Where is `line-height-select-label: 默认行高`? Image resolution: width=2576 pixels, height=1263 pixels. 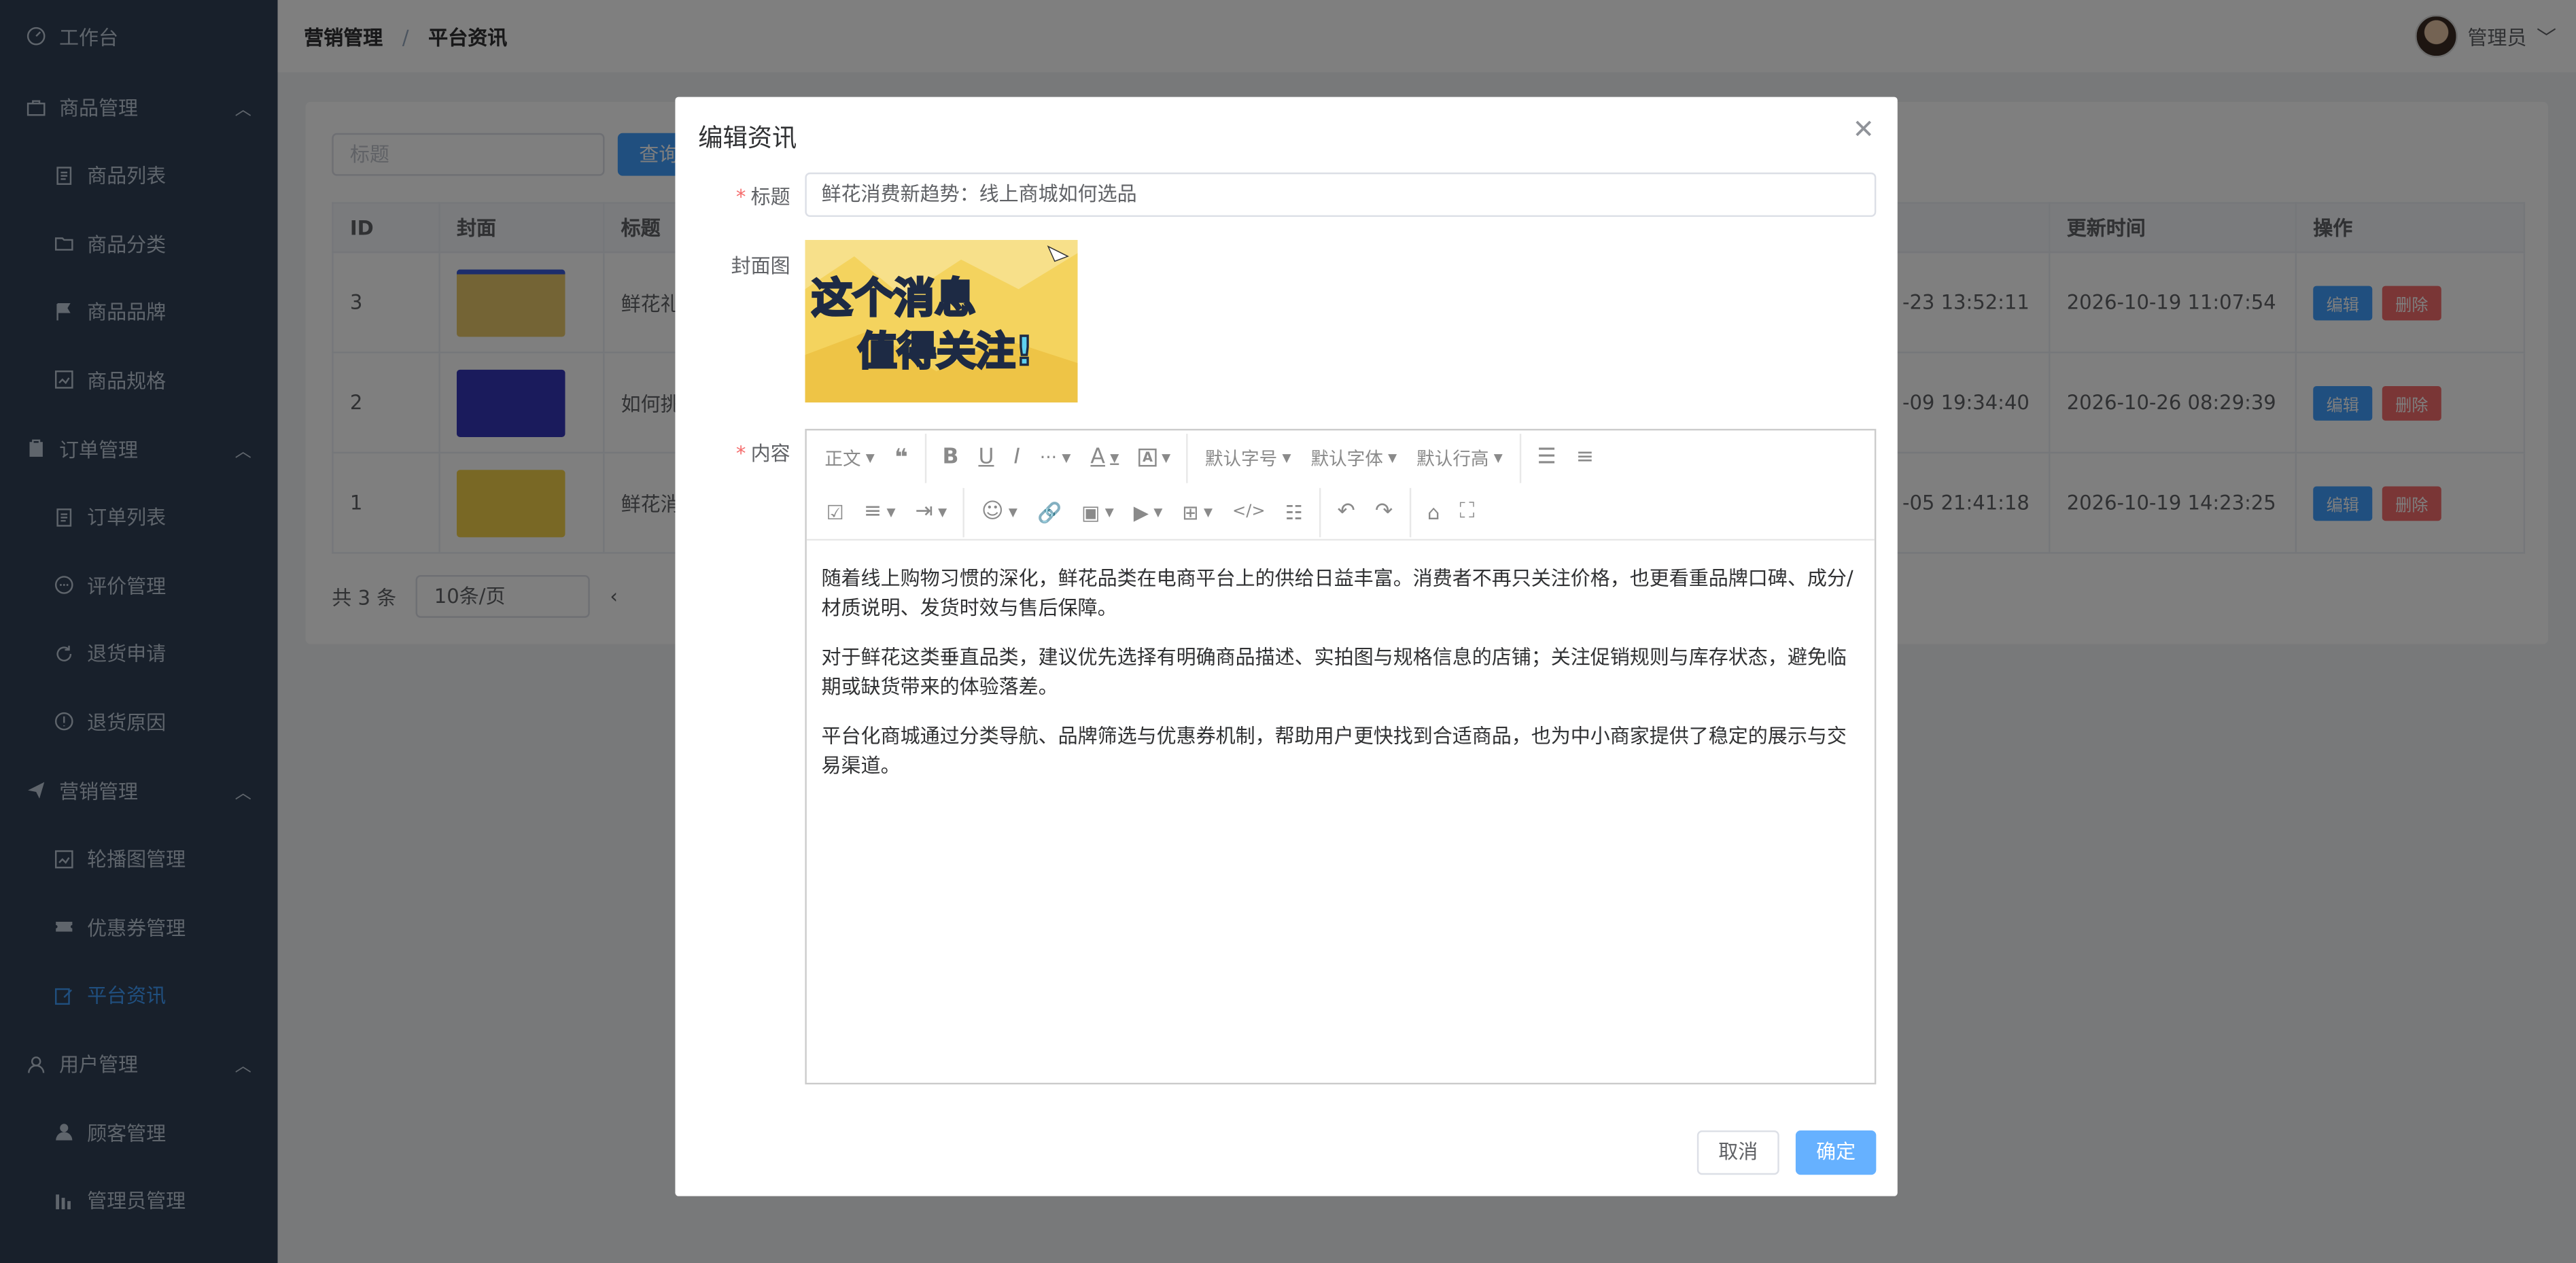
line-height-select-label: 默认行高 is located at coordinates (1452, 458).